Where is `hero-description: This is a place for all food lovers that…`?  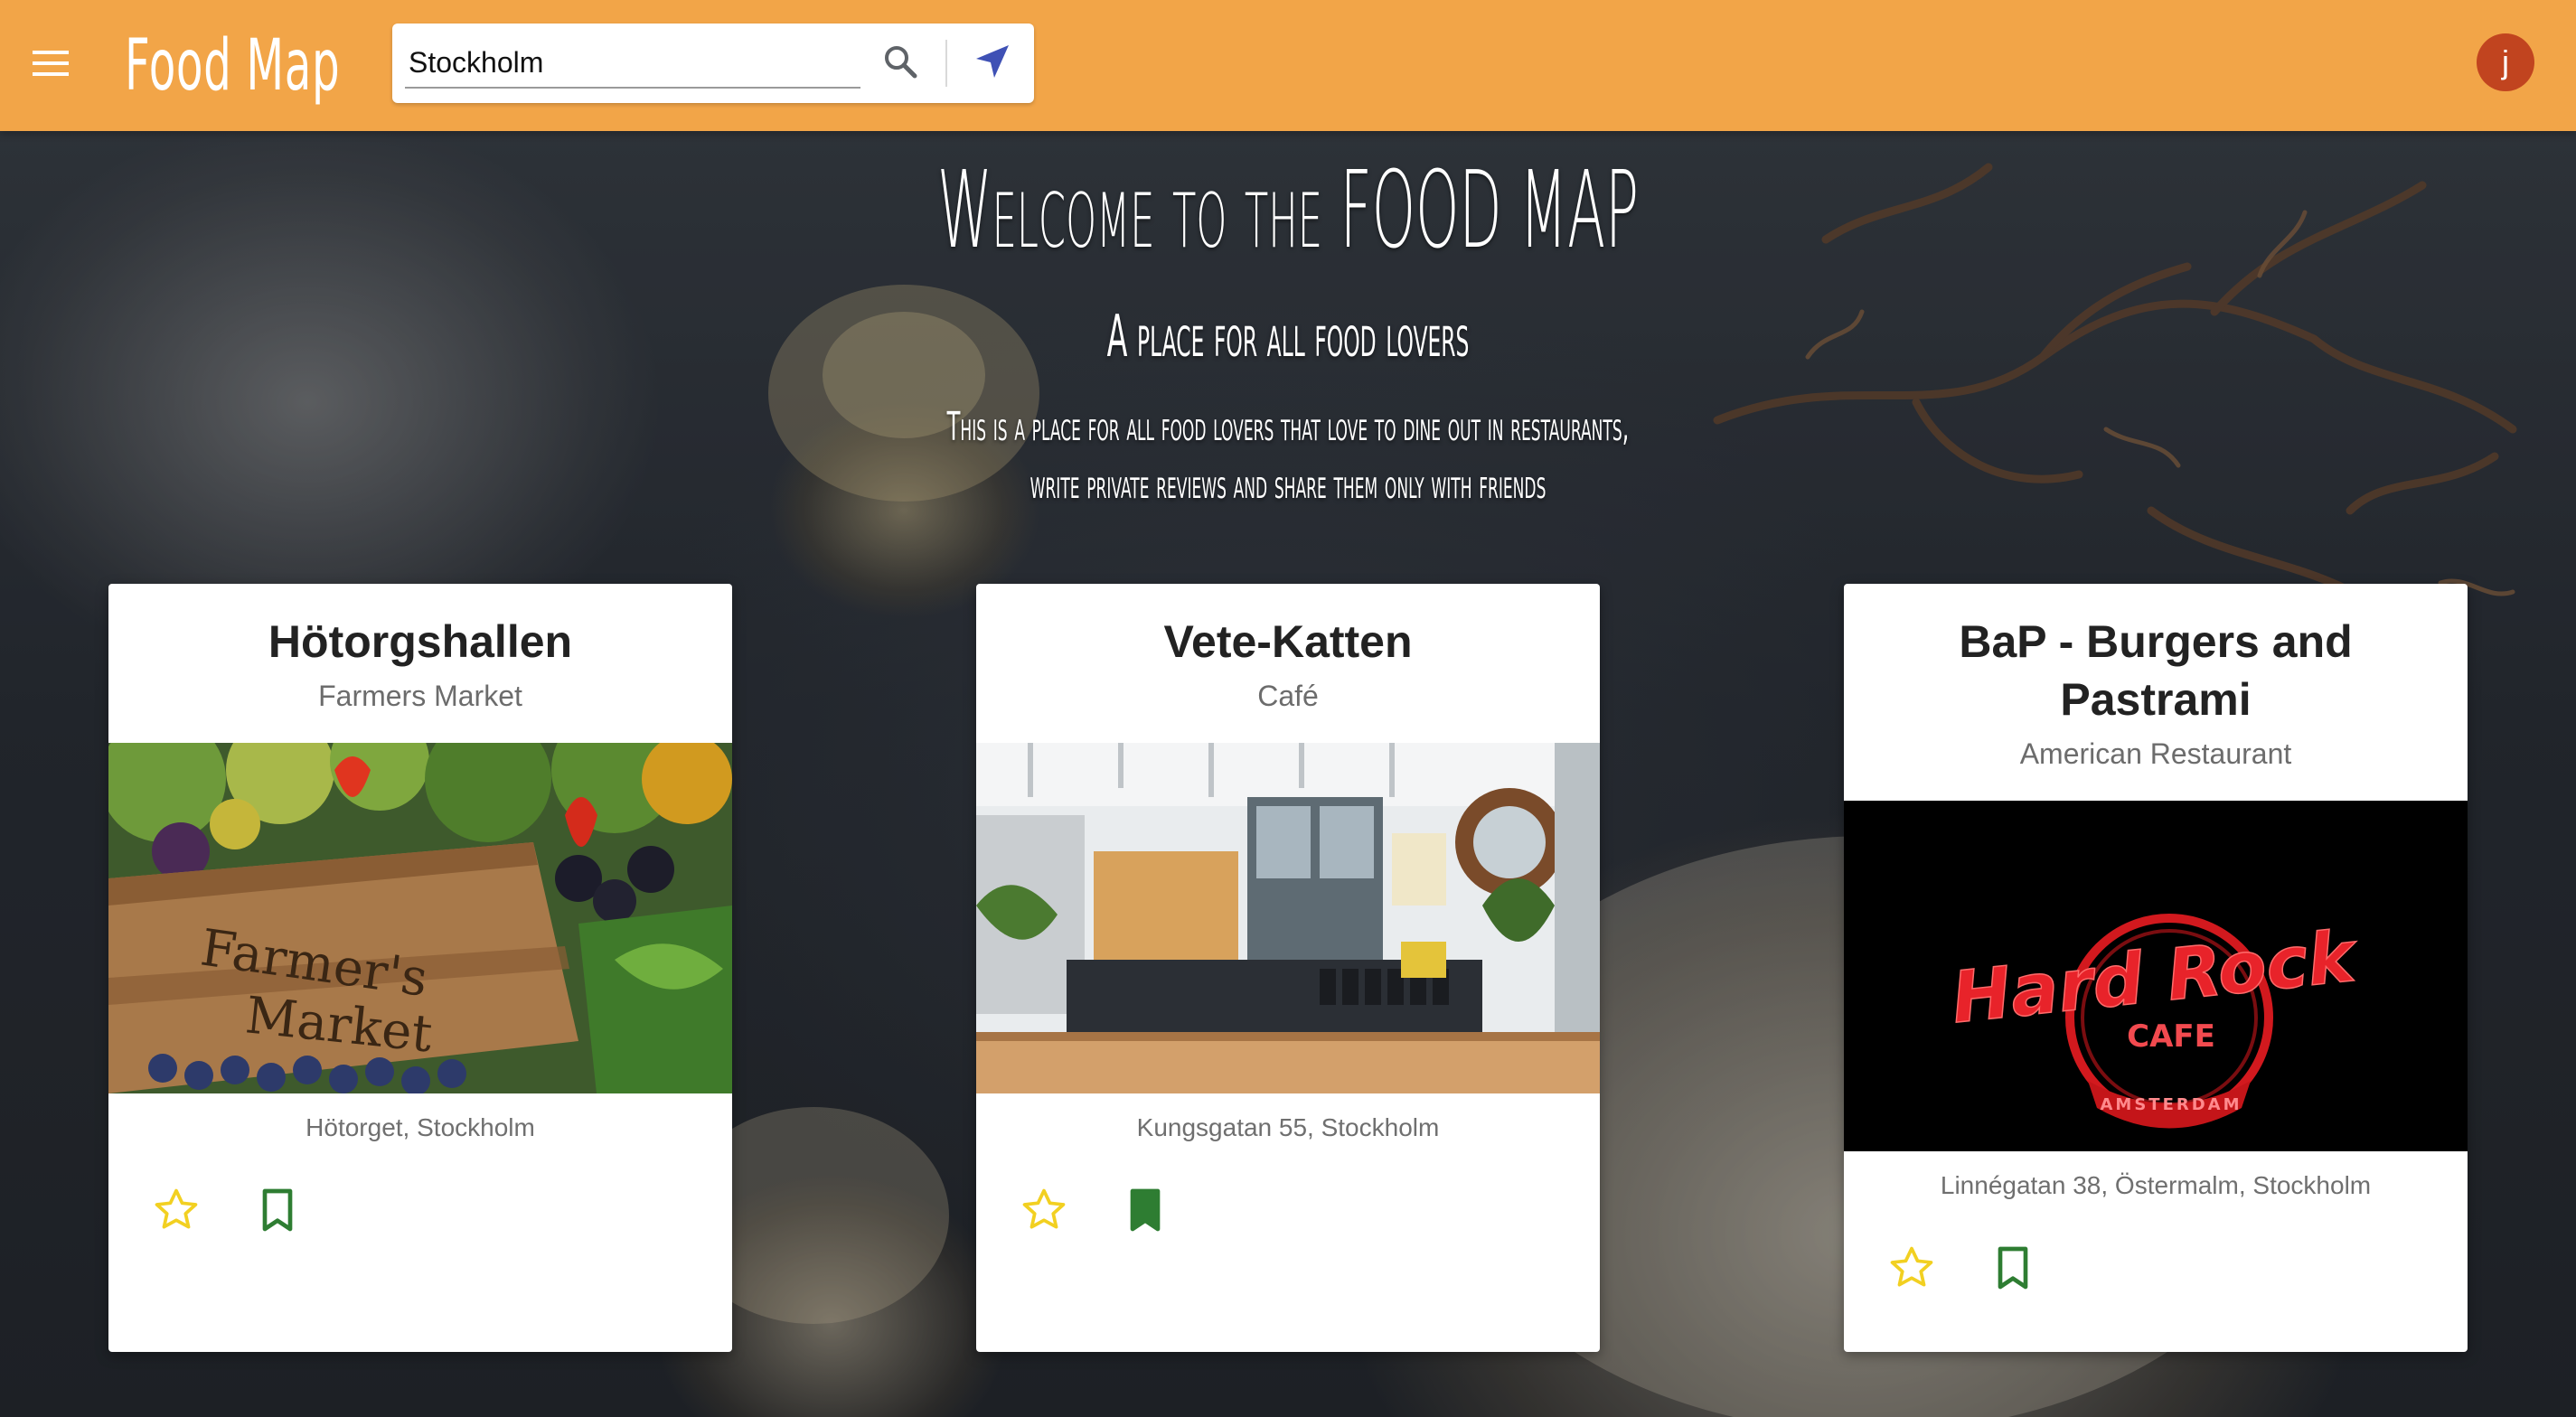
hero-description: This is a place for all food lovers that… is located at coordinates (1288, 457).